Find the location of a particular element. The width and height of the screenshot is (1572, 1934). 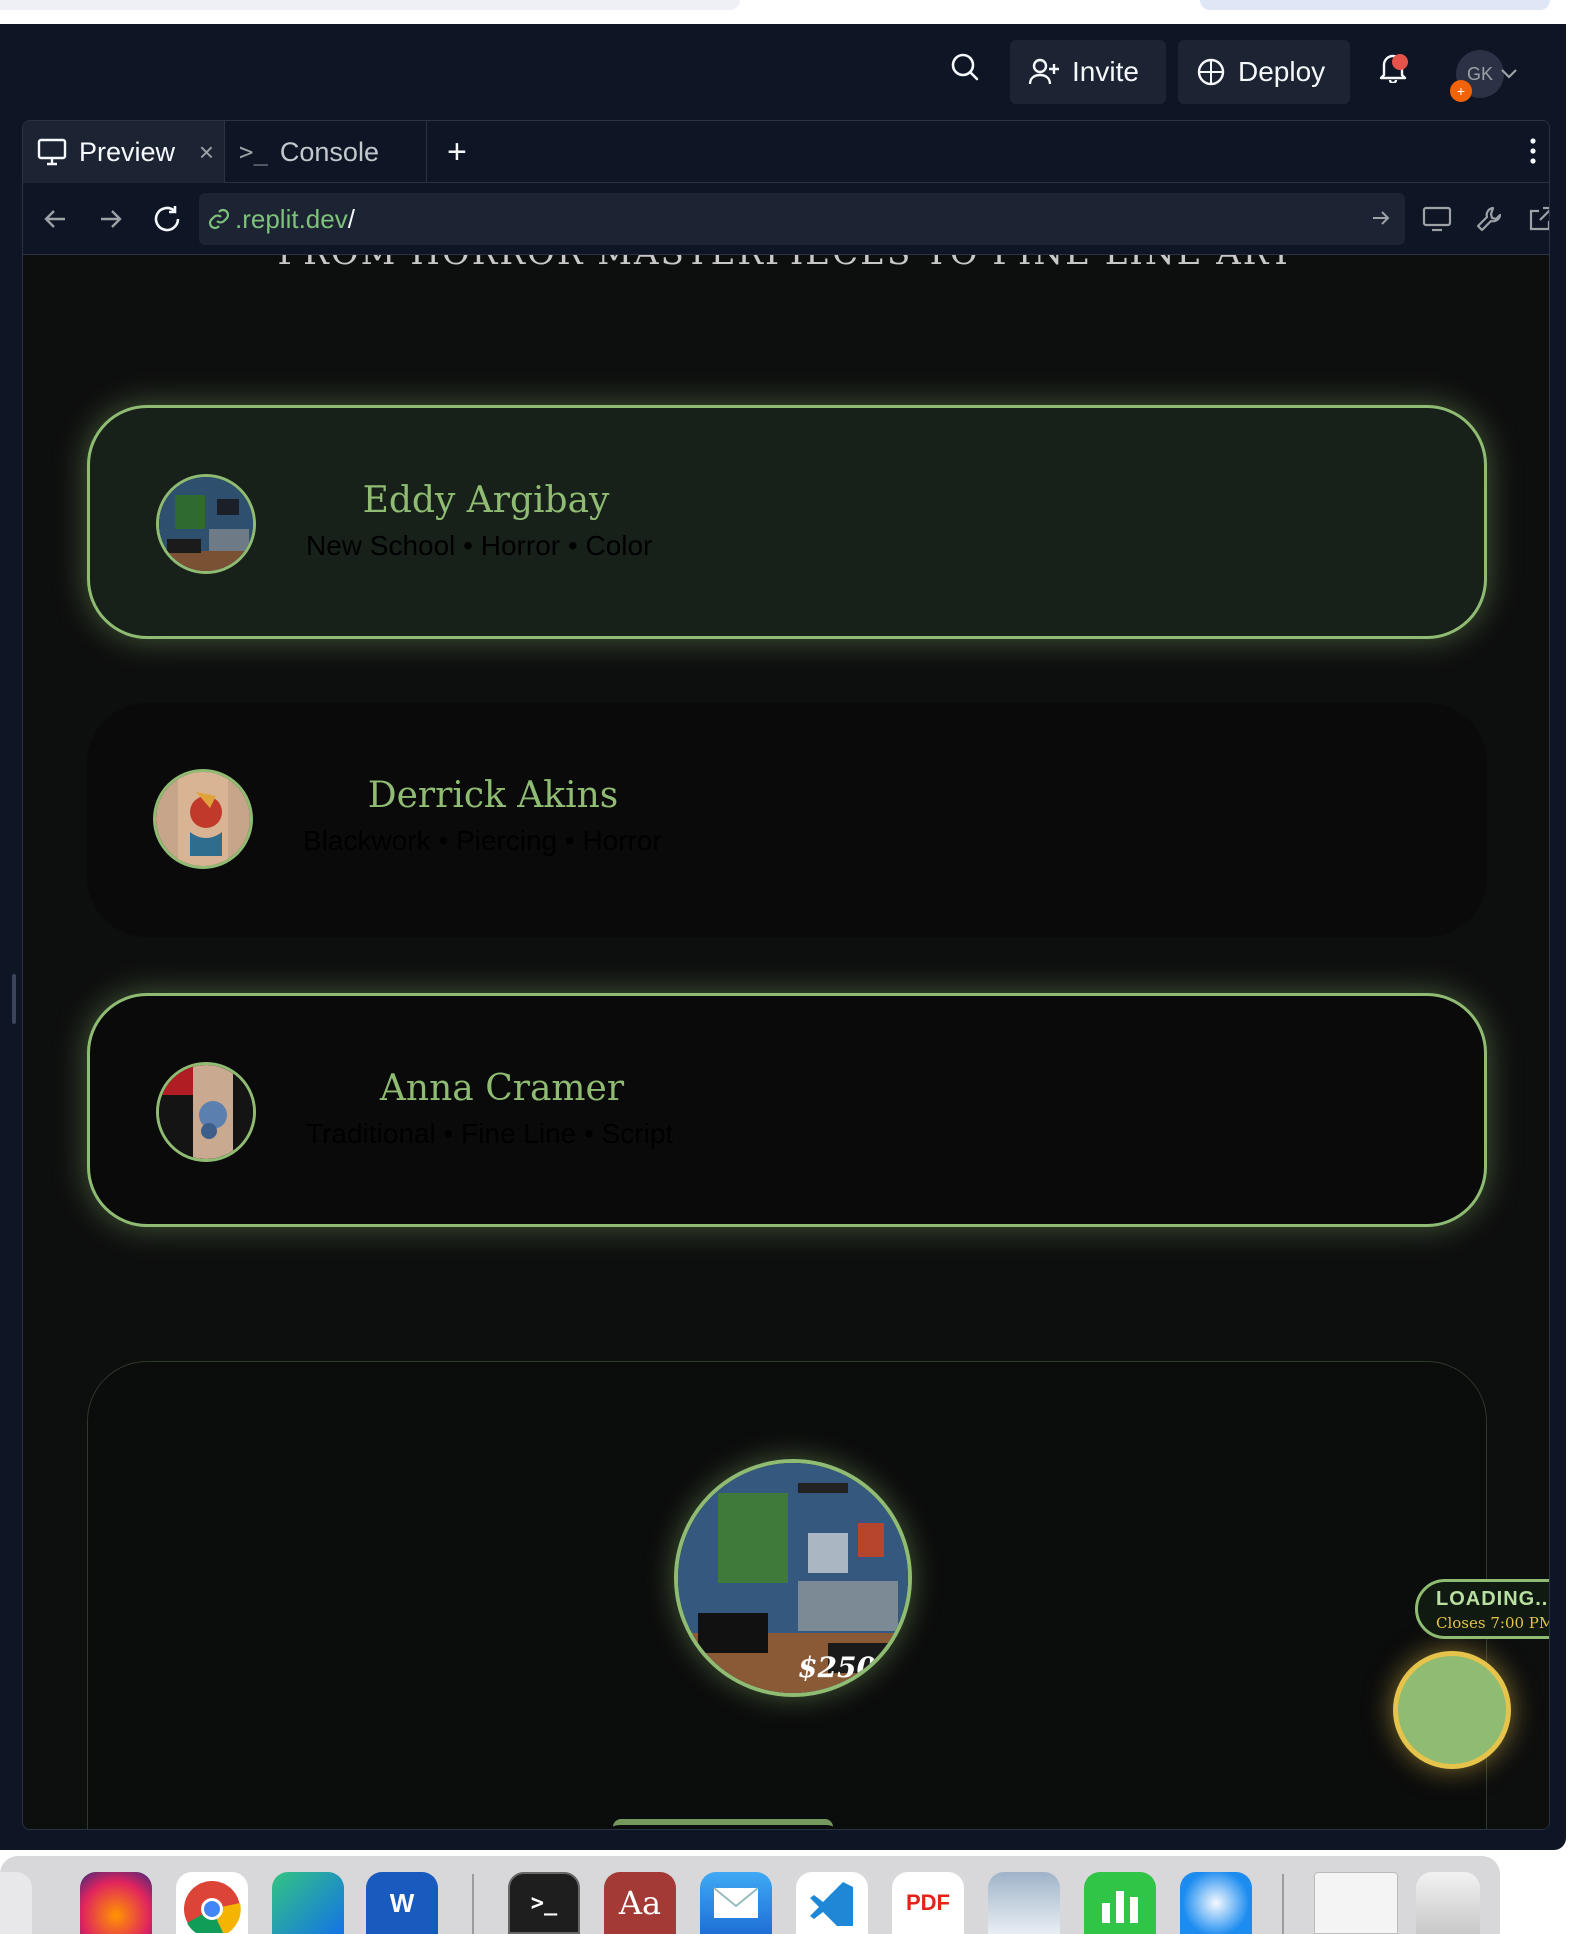

url-path: / is located at coordinates (351, 219).